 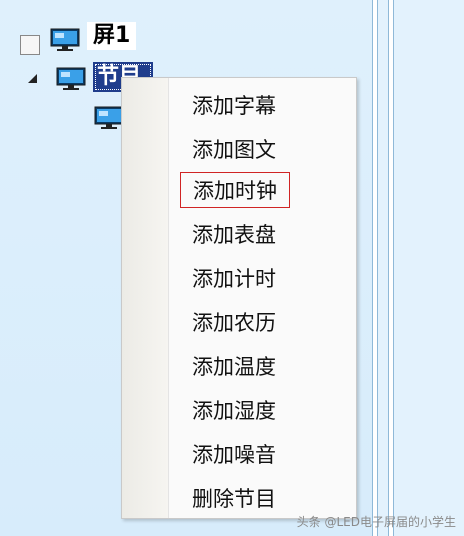 What do you see at coordinates (234, 411) in the screenshot?
I see `menu-item-add-humidity: 添加湿度` at bounding box center [234, 411].